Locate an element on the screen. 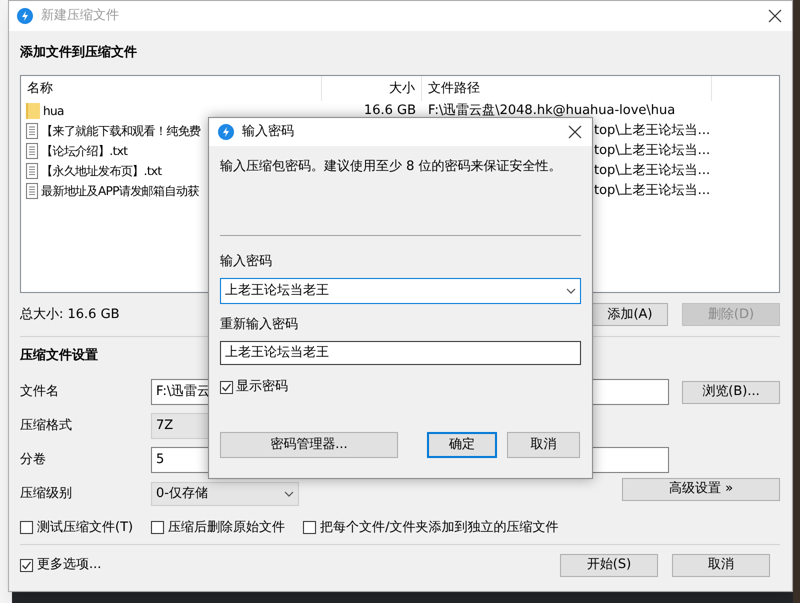 This screenshot has height=603, width=800. password-confirm-field: 上老王论坛当老王 is located at coordinates (400, 353).